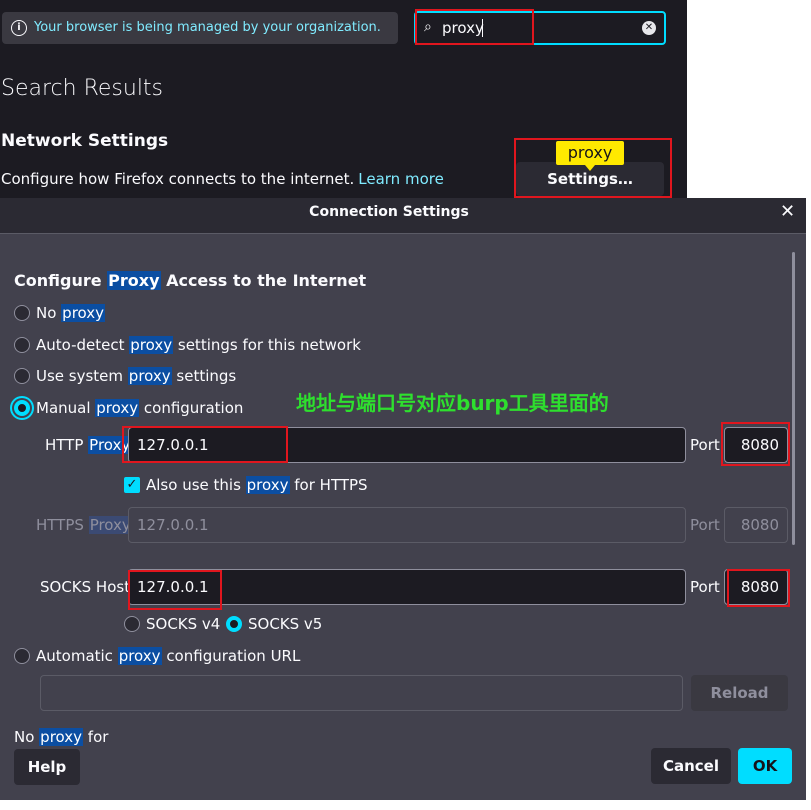 The image size is (811, 810). Describe the element at coordinates (361, 693) in the screenshot. I see `auto-config-url-input` at that location.